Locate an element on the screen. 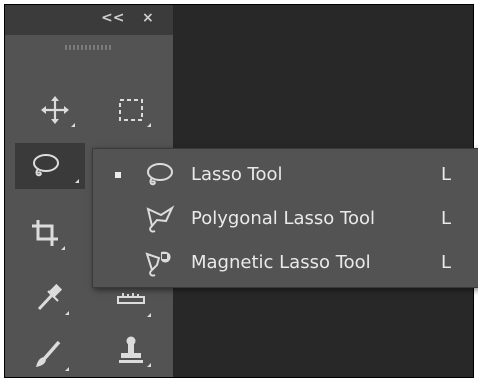 The image size is (478, 382). menu-item-label: Polygonal Lasso Tool is located at coordinates (283, 218).